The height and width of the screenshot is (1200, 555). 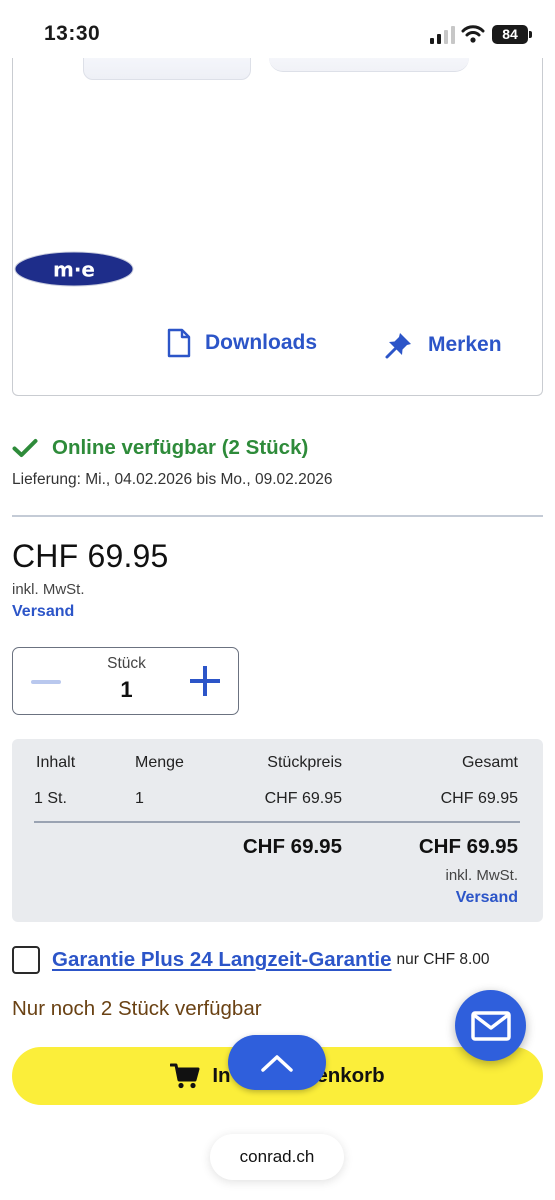 I want to click on downloads-label: Downloads, so click(x=261, y=342).